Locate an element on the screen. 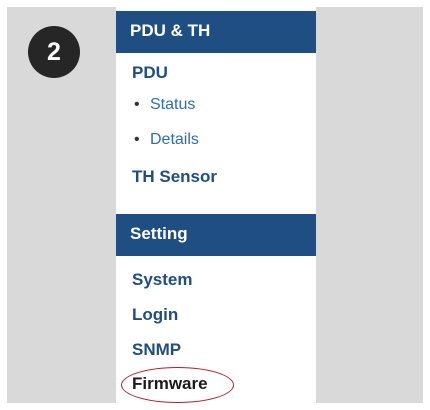 The width and height of the screenshot is (430, 410). step-number-badge: 2 is located at coordinates (54, 52).